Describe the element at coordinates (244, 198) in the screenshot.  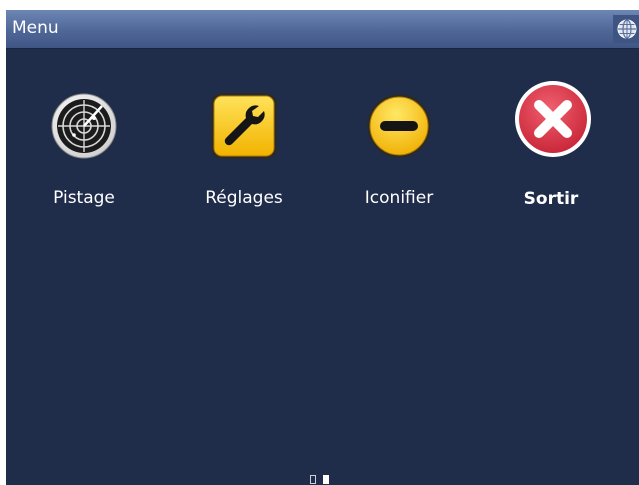
I see `menu-item-label: Réglages` at that location.